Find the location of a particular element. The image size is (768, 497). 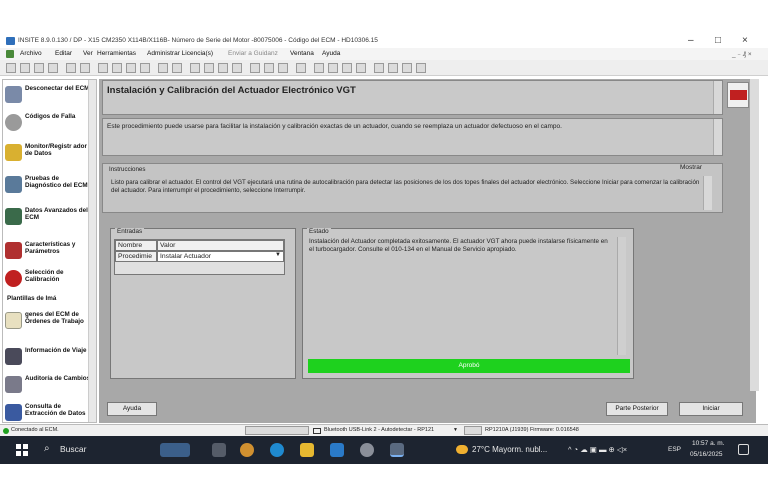

edge-icon is located at coordinates (277, 450).